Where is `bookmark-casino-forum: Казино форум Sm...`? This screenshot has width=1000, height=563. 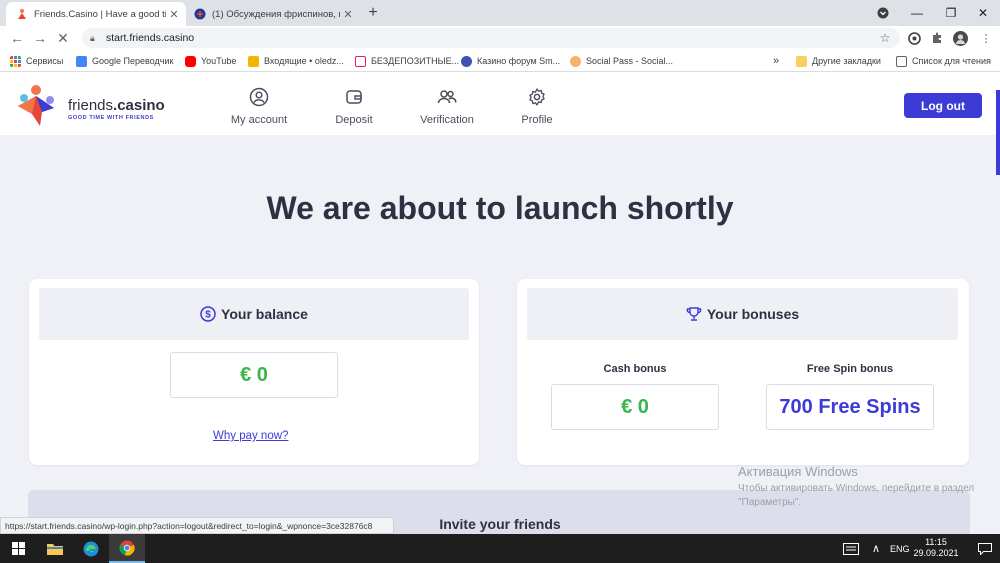
bookmark-casino-forum: Казино форум Sm... is located at coordinates (510, 61).